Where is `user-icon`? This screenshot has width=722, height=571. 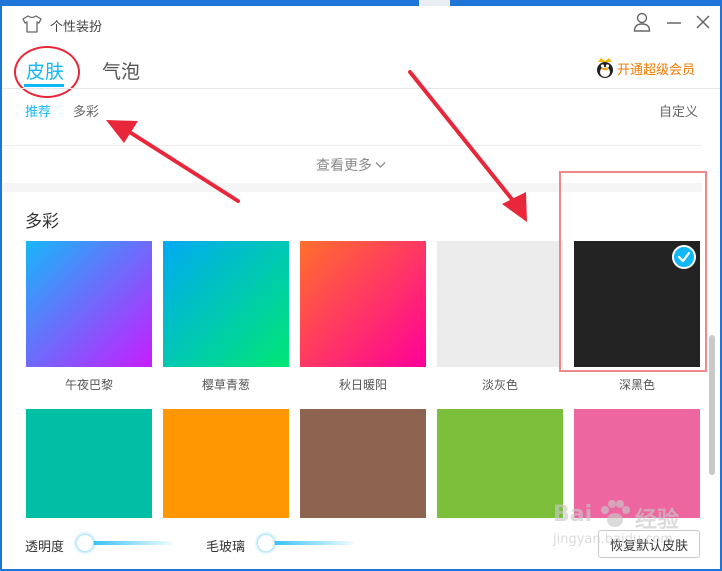 user-icon is located at coordinates (642, 22).